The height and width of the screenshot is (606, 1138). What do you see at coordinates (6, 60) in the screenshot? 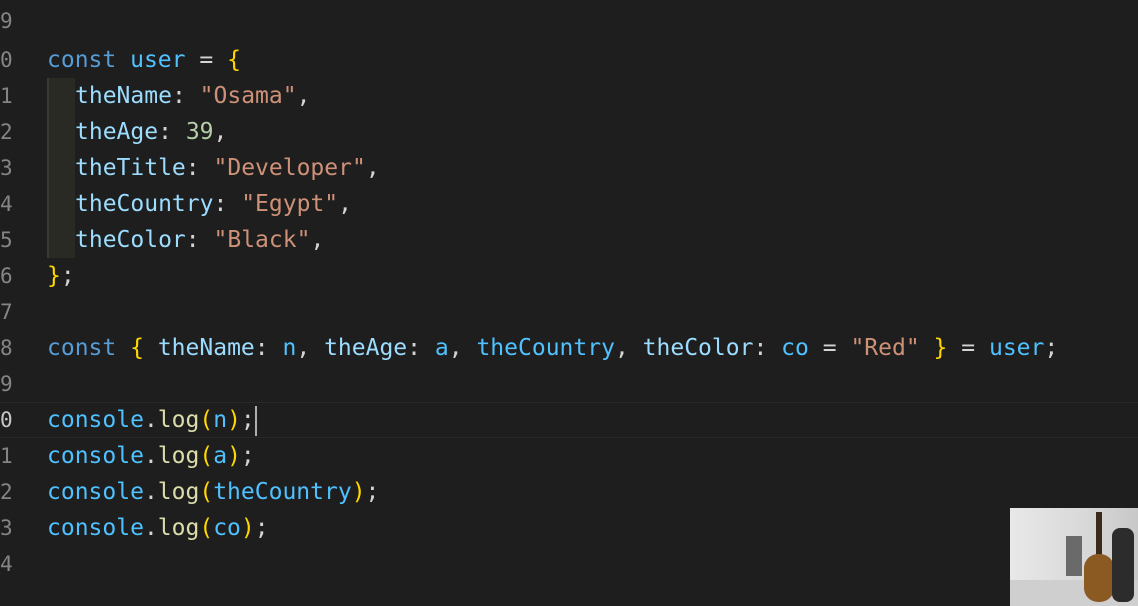
I see `line-number: 0` at bounding box center [6, 60].